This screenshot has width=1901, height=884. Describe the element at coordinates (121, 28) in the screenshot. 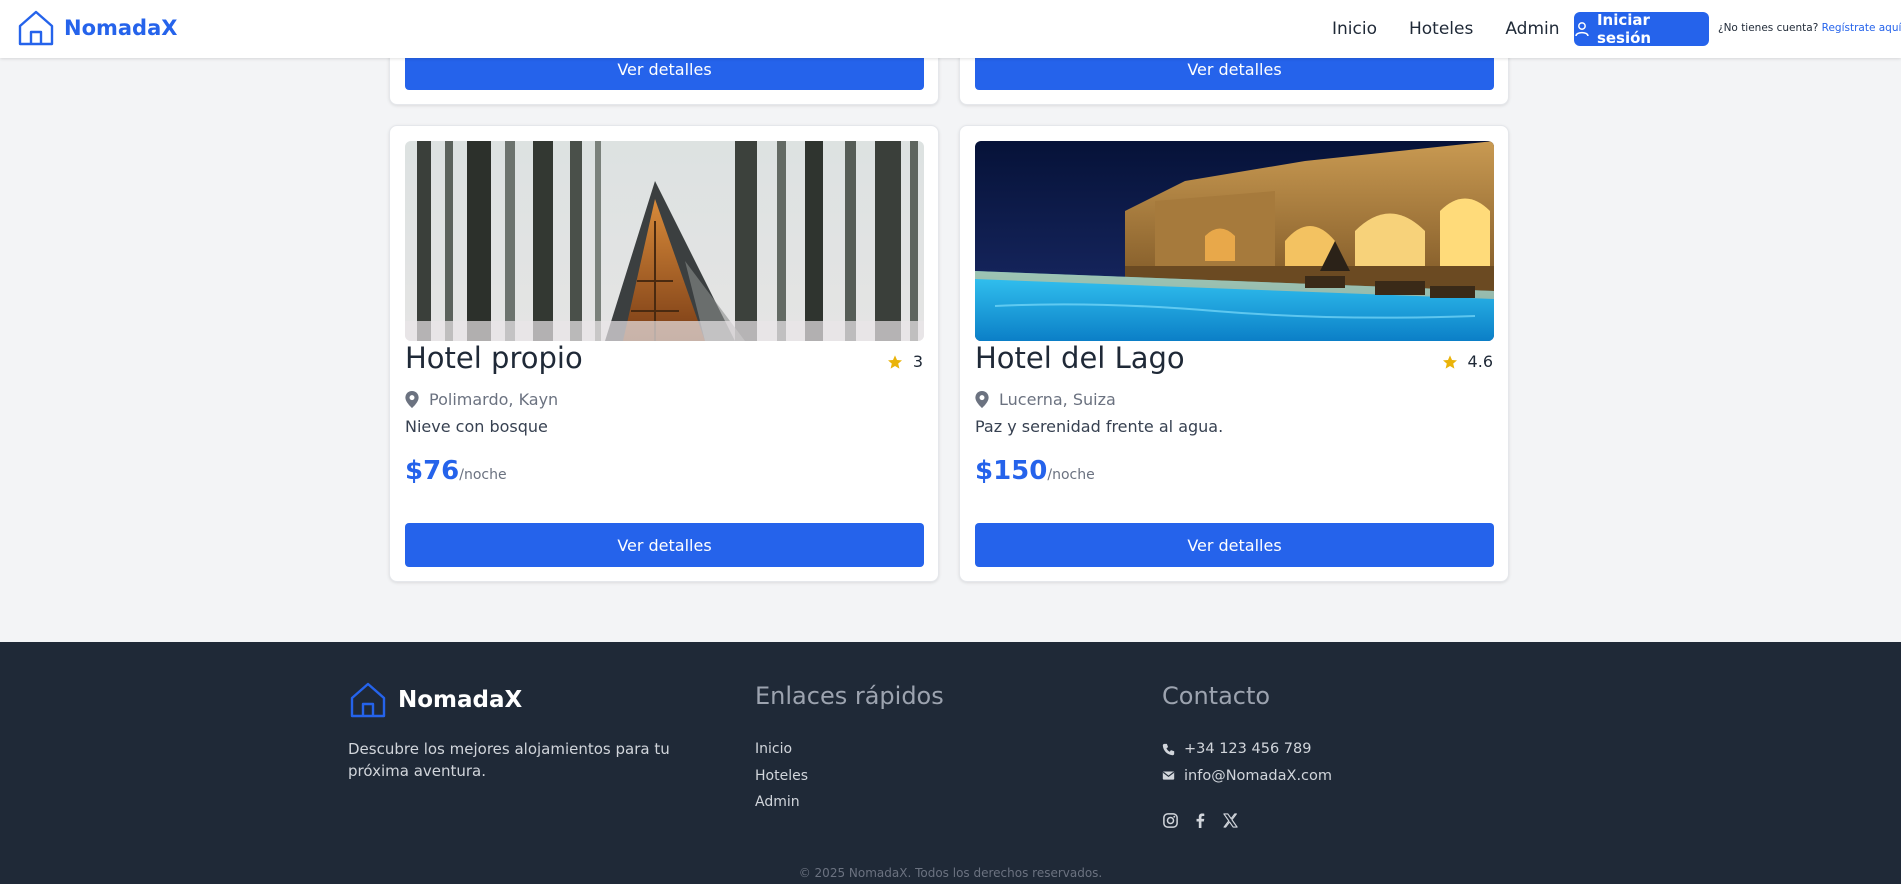

I see `brand-name: NomadaX` at that location.